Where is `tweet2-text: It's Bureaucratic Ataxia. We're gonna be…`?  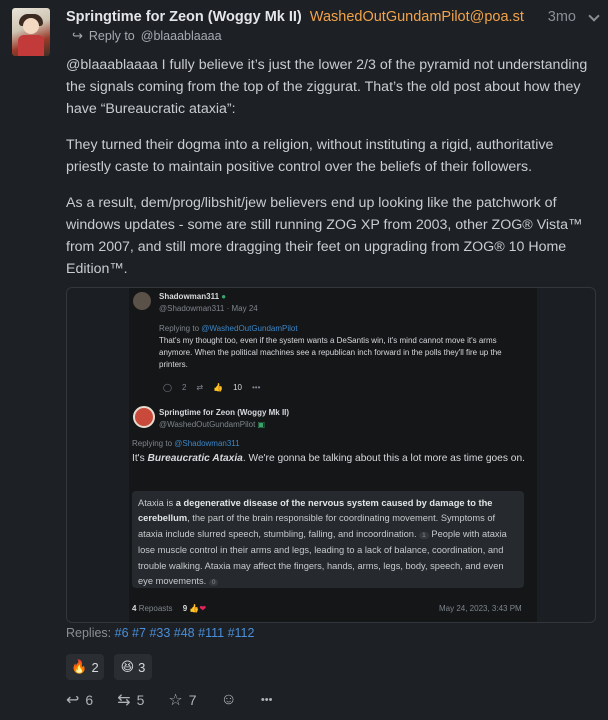
tweet2-text: It's Bureaucratic Ataxia. We're gonna be… is located at coordinates (329, 459).